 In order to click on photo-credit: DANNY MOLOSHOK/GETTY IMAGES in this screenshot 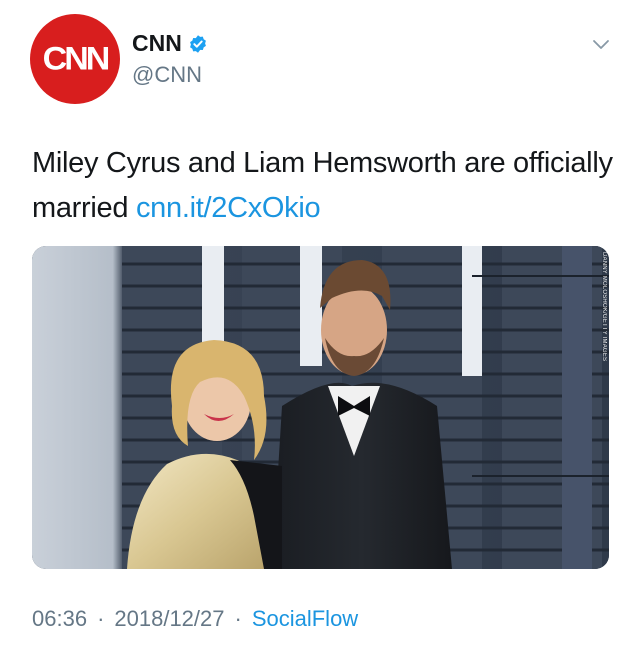, I will do `click(604, 307)`.